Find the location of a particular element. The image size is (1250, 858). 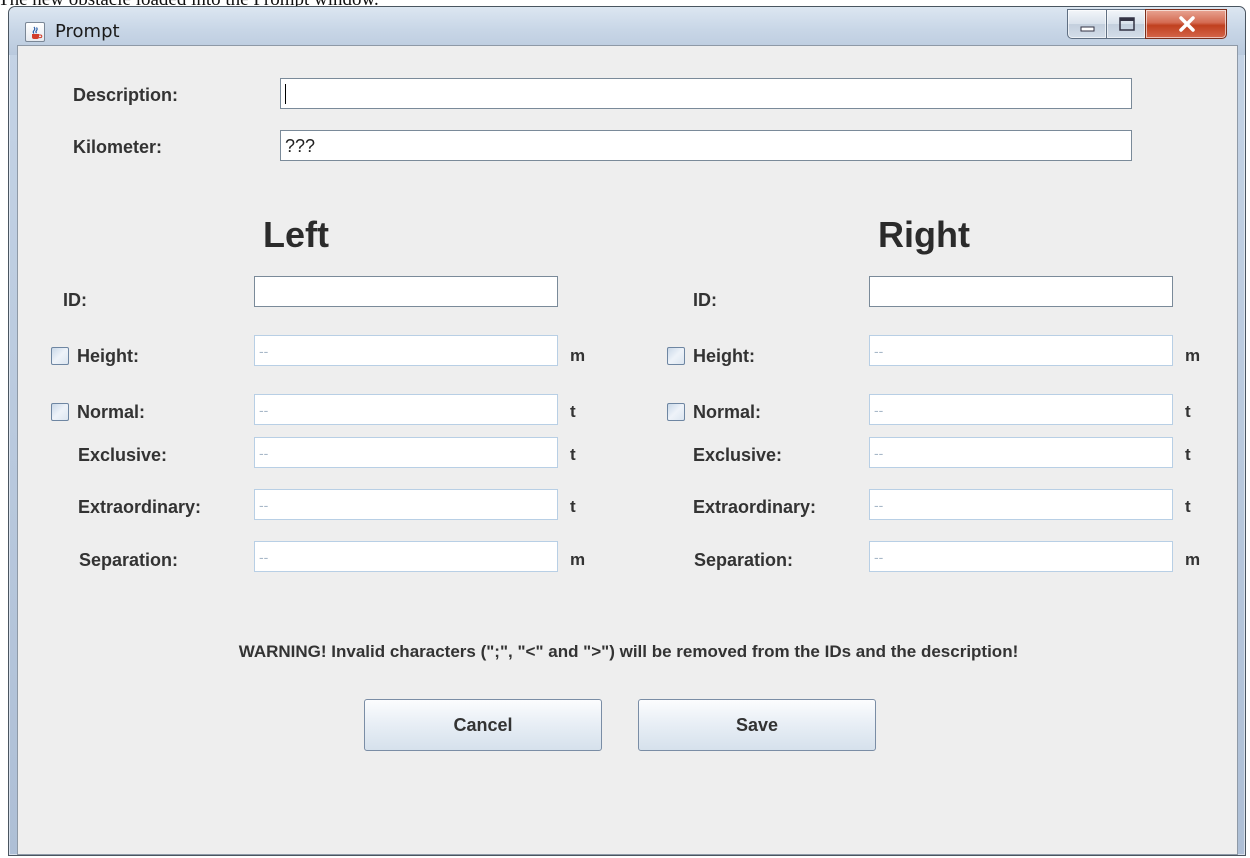

close-icon is located at coordinates (1187, 24).